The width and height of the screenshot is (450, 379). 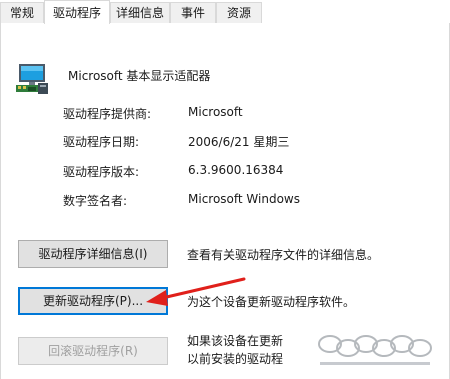 I want to click on signer-label: 数字签名者:, so click(x=95, y=201).